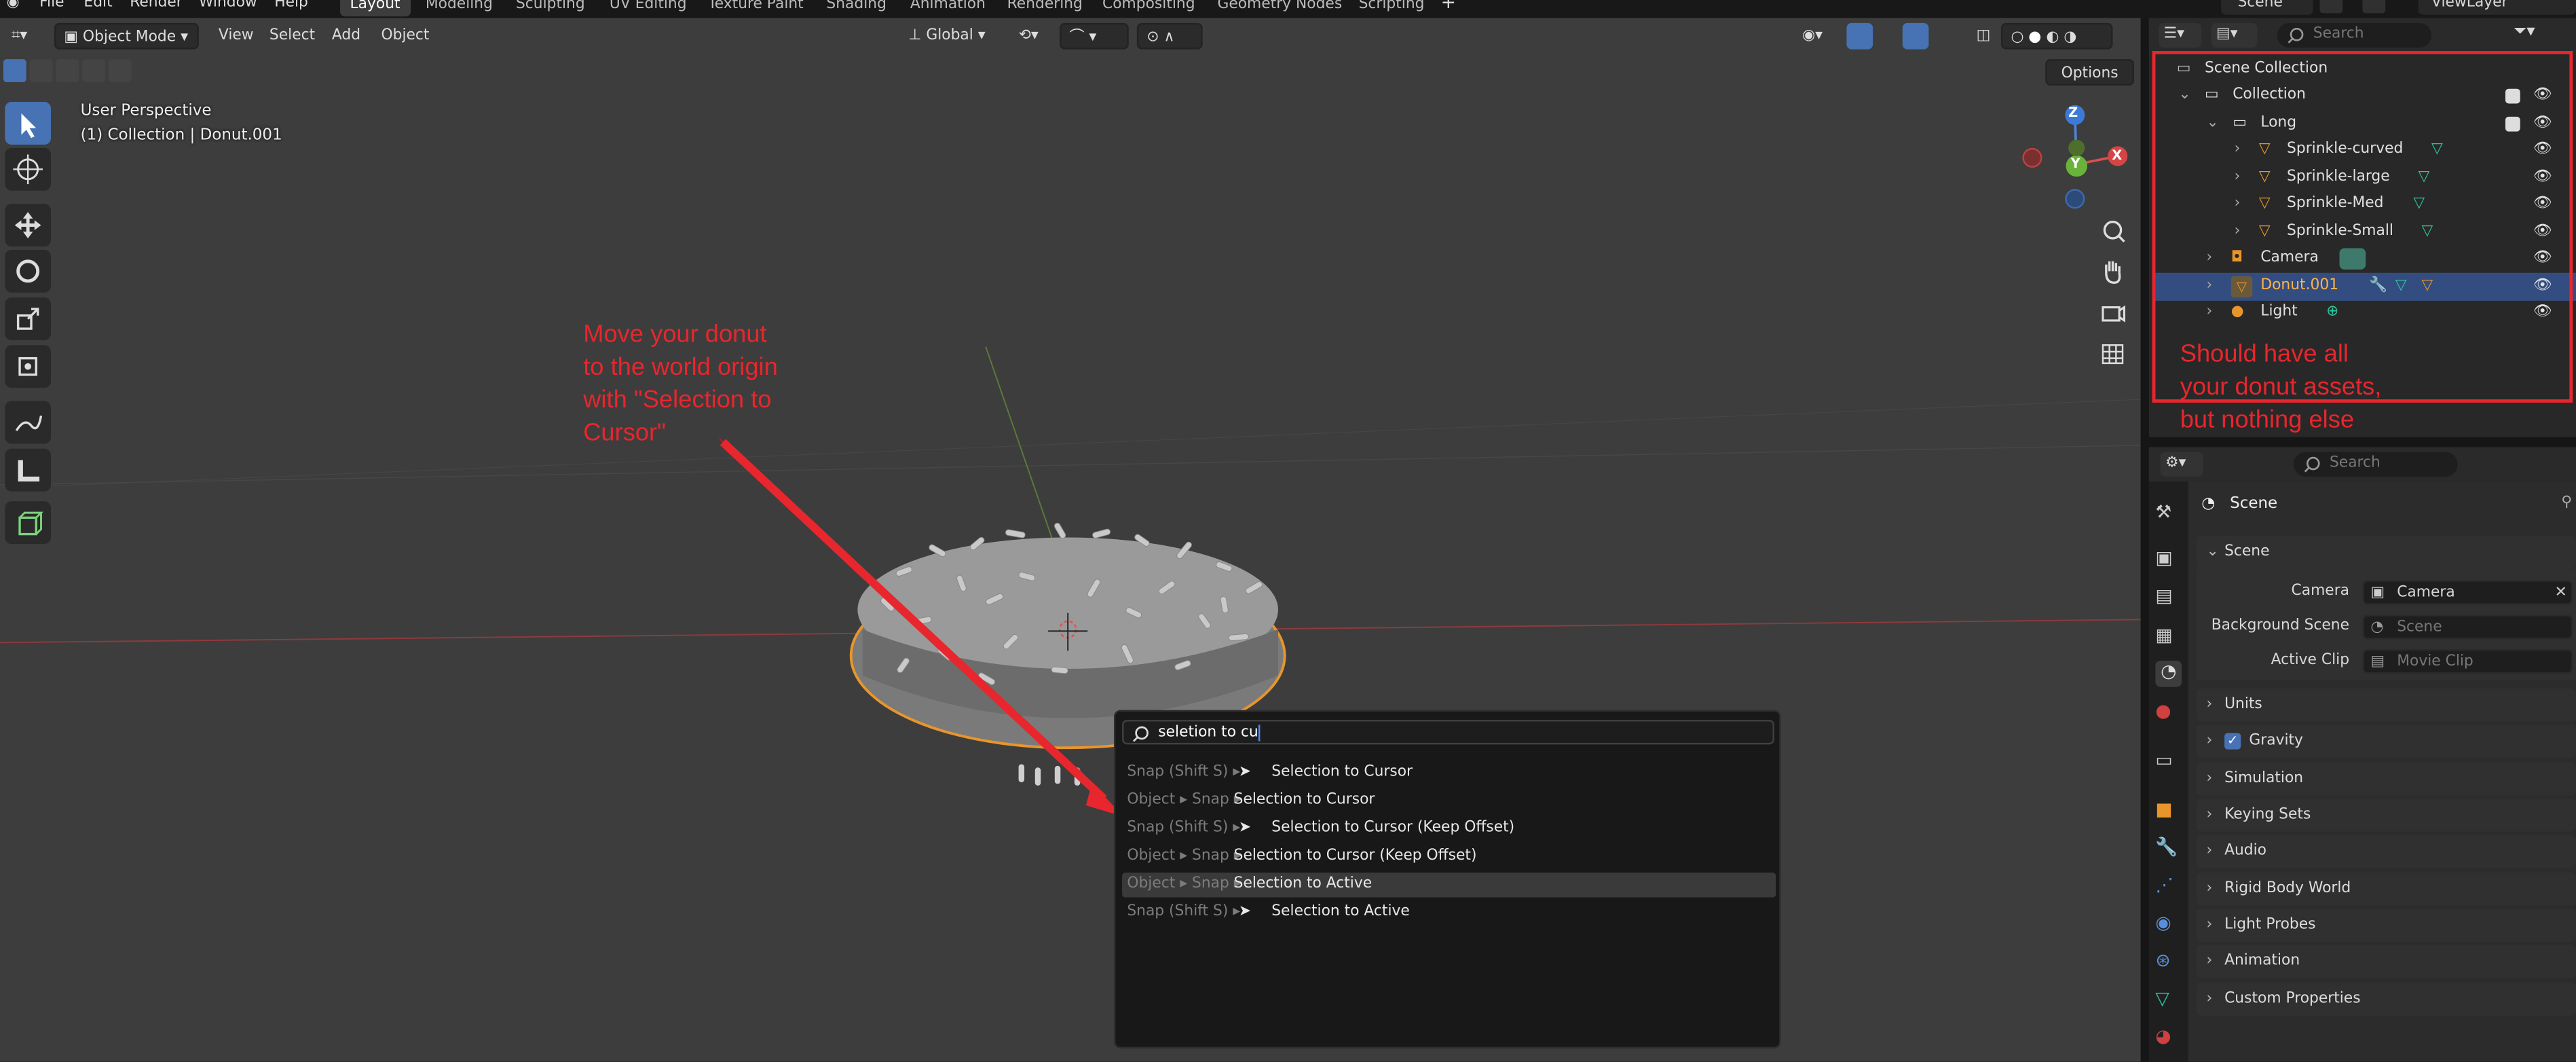 The width and height of the screenshot is (2576, 1062). I want to click on menu-add: Add, so click(347, 36).